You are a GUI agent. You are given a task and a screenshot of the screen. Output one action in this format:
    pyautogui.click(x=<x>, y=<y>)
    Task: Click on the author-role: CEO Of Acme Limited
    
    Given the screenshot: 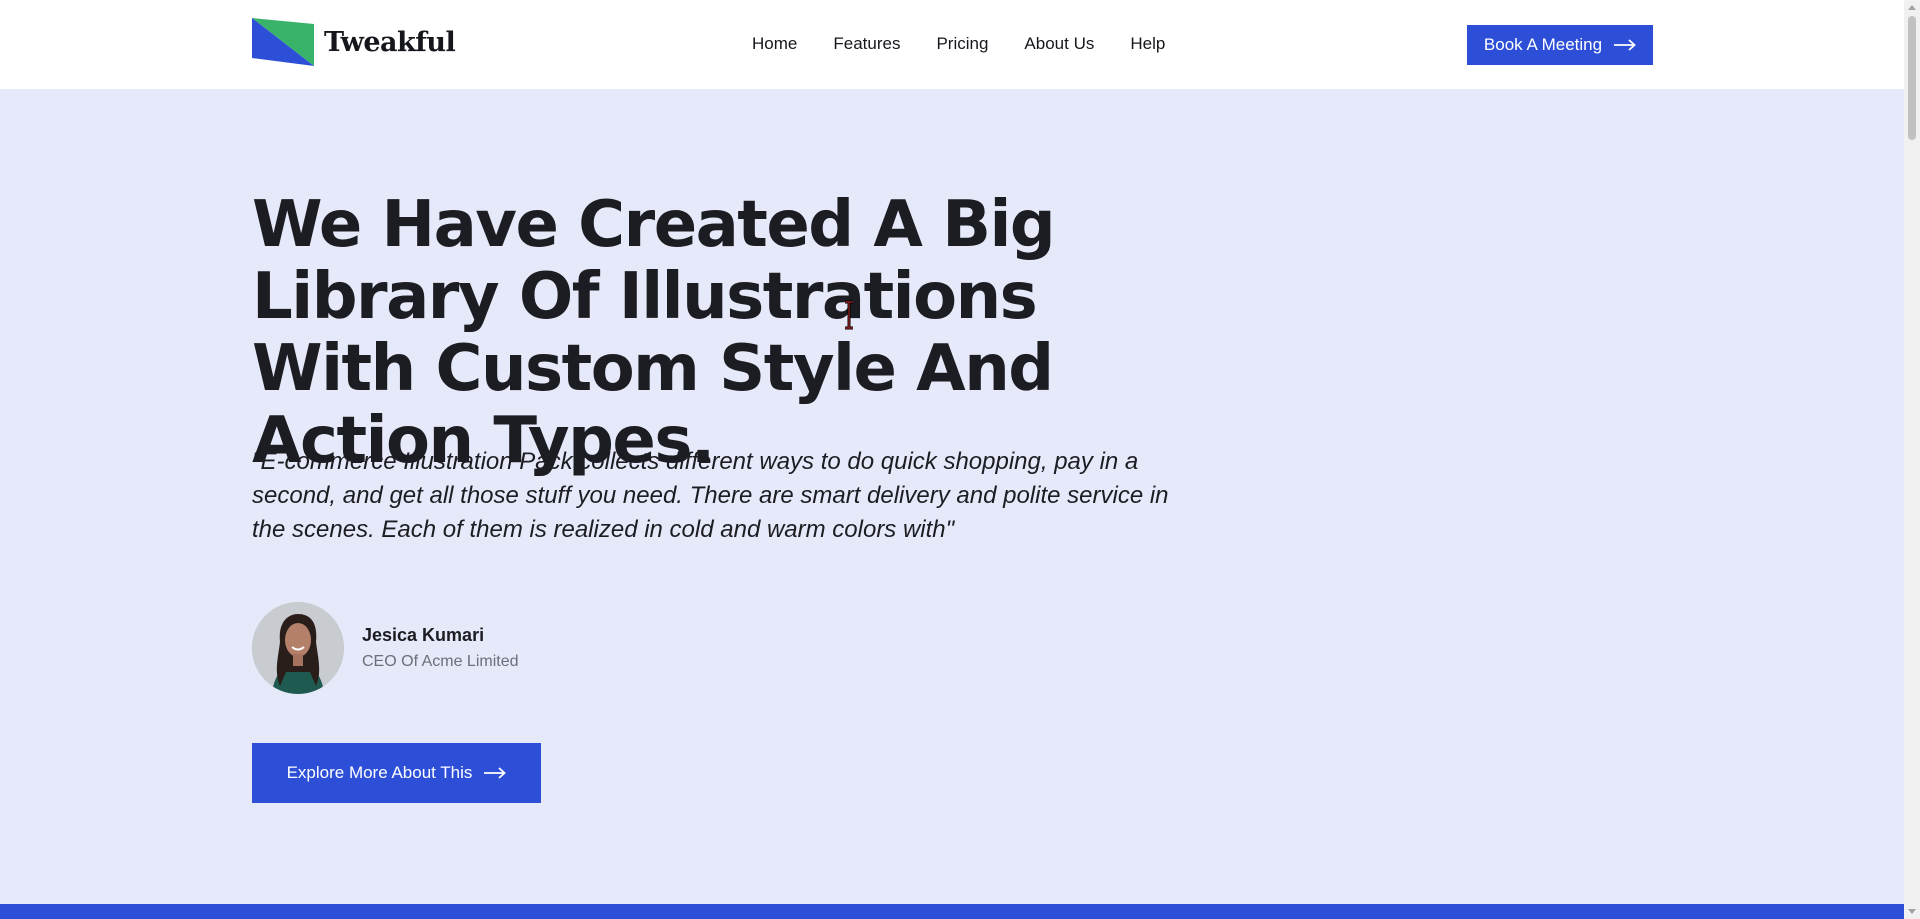 What is the action you would take?
    pyautogui.click(x=440, y=661)
    